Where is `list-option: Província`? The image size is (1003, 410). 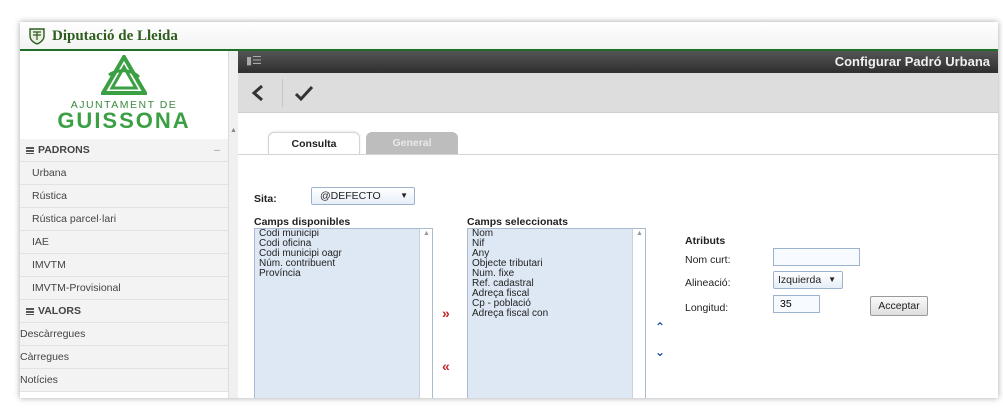 list-option: Província is located at coordinates (343, 274).